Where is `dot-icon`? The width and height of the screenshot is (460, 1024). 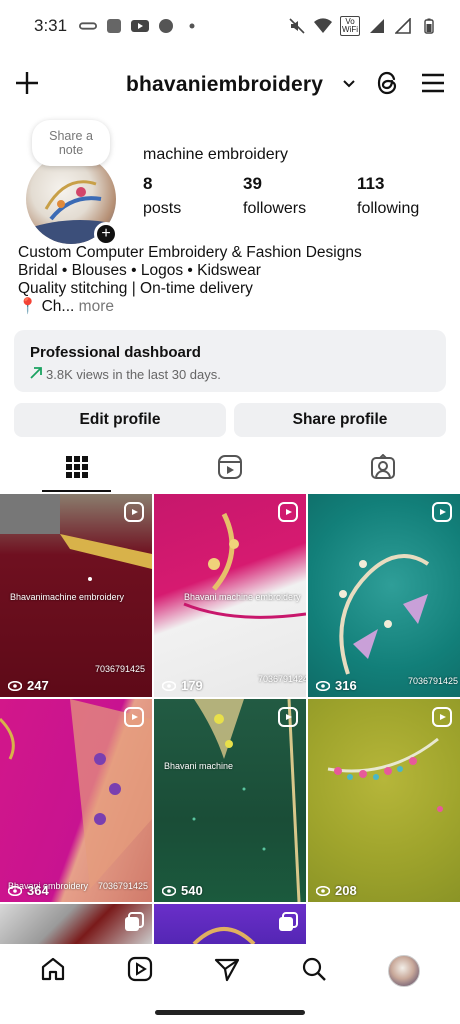 dot-icon is located at coordinates (192, 26).